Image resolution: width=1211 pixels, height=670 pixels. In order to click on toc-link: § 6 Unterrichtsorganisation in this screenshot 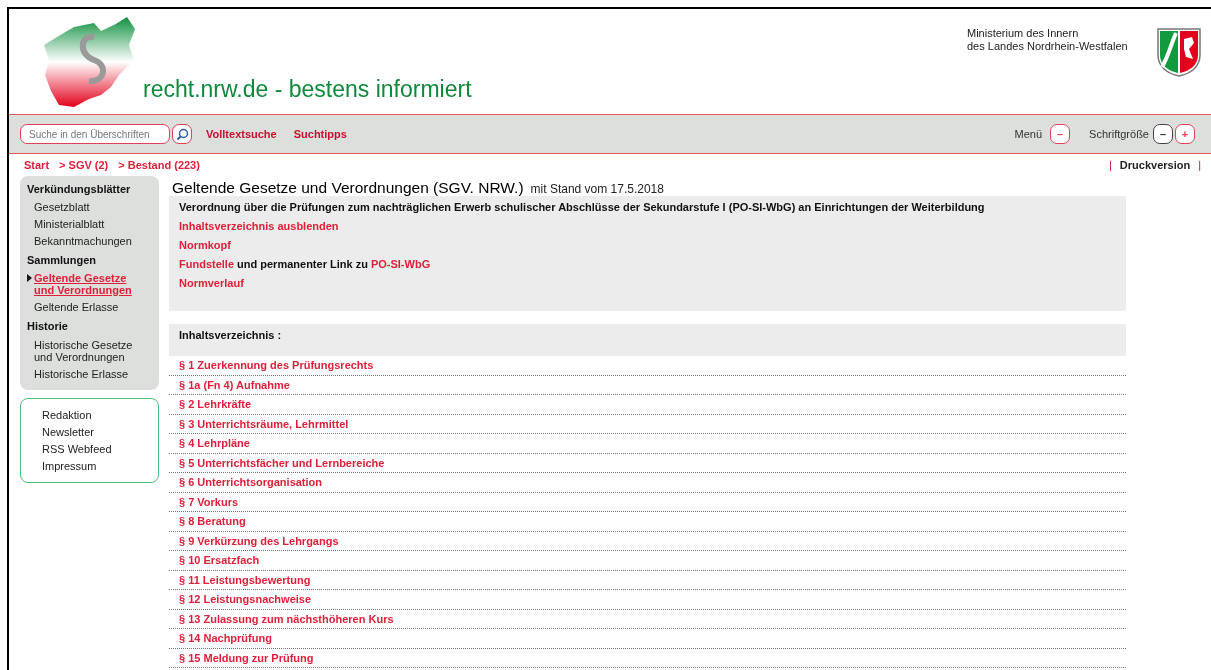, I will do `click(251, 482)`.